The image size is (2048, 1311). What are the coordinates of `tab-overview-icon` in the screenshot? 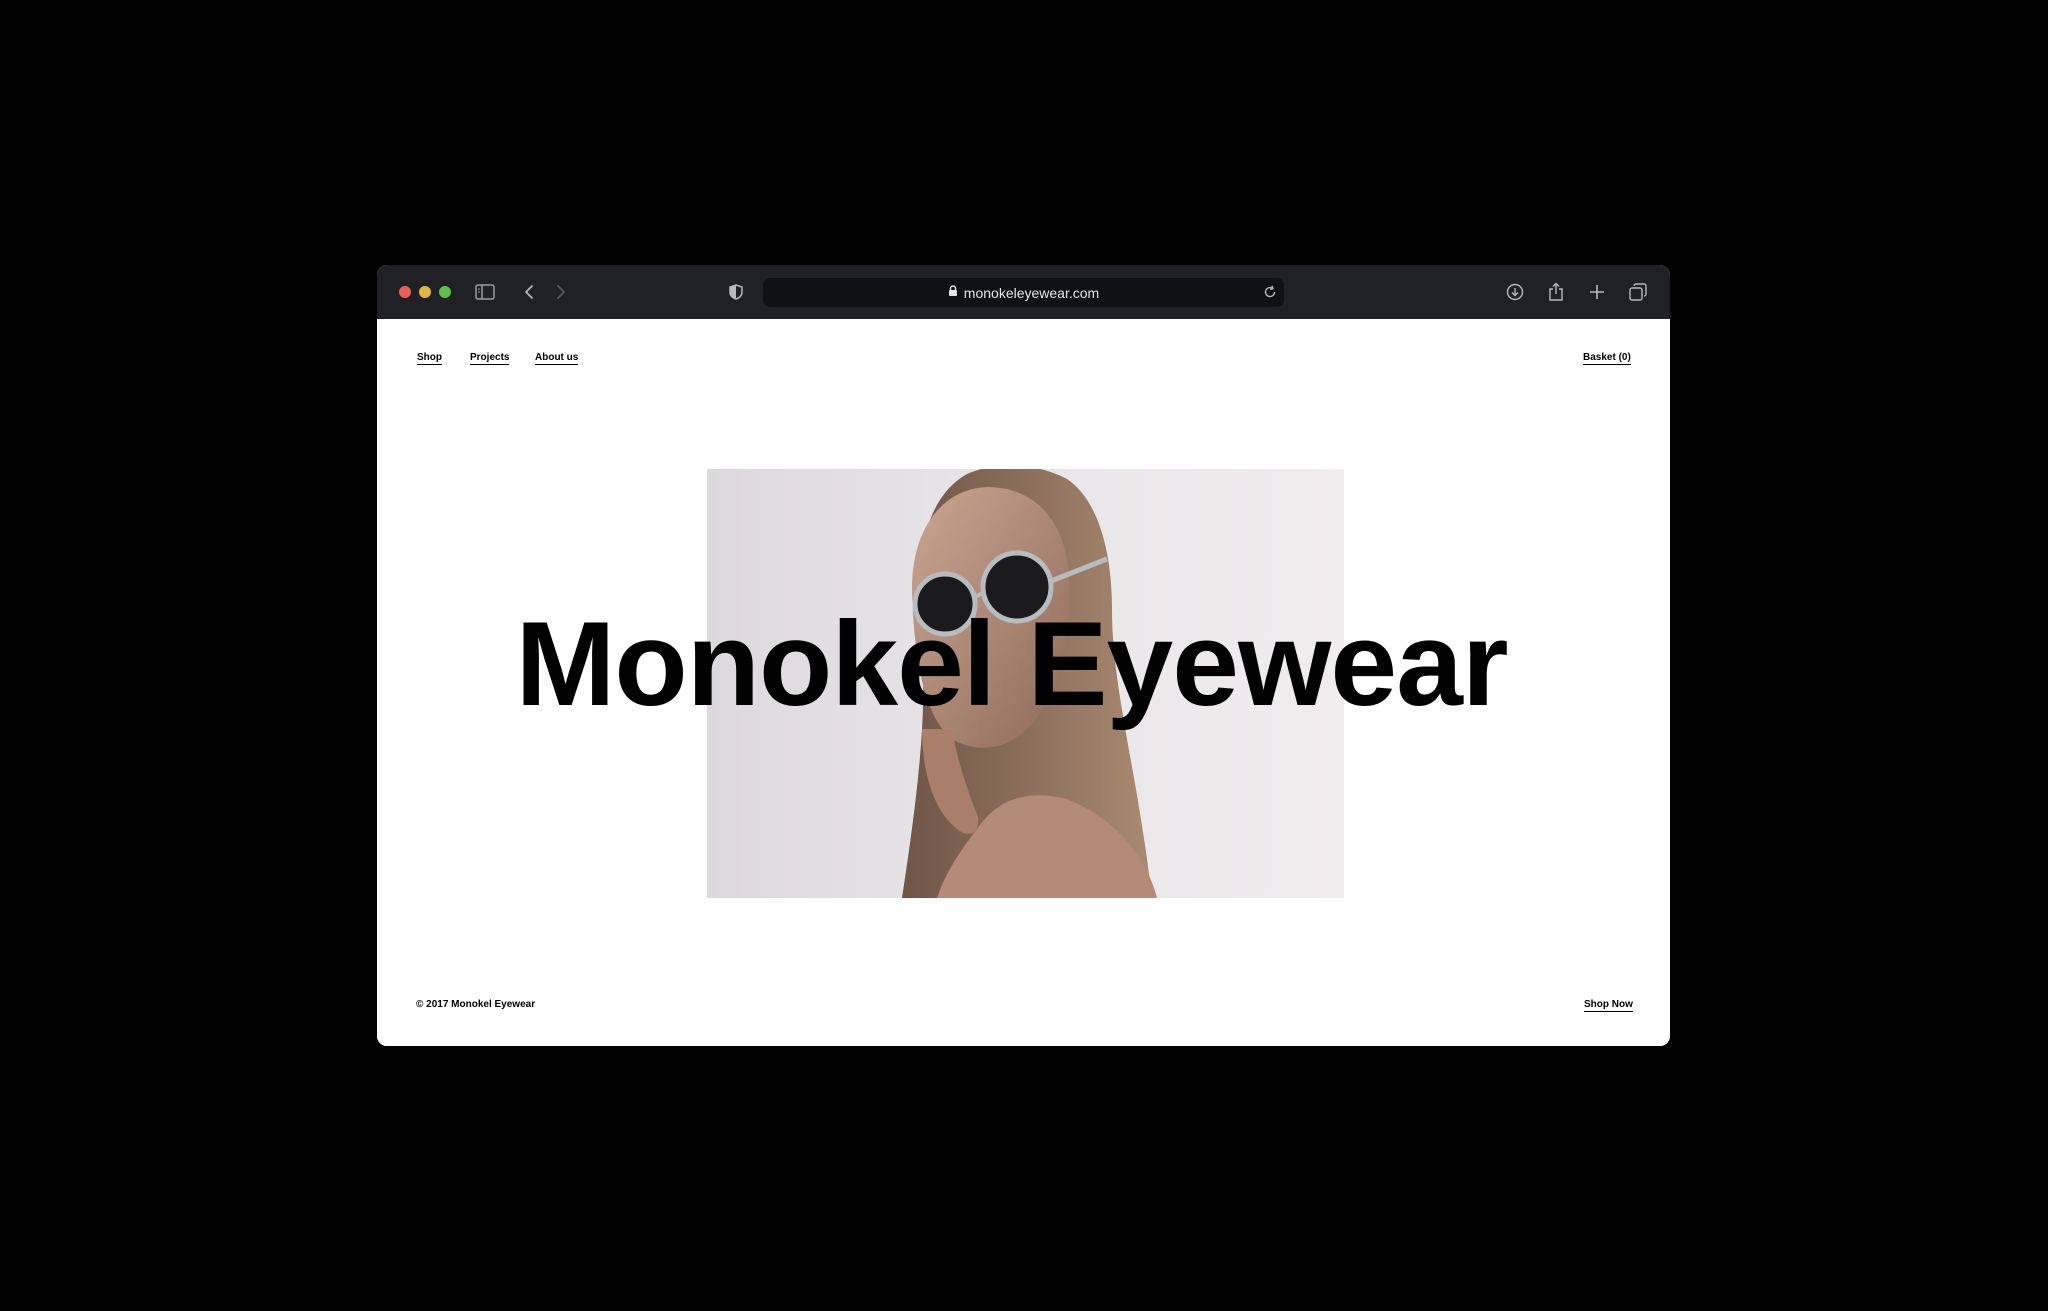 It's located at (1638, 292).